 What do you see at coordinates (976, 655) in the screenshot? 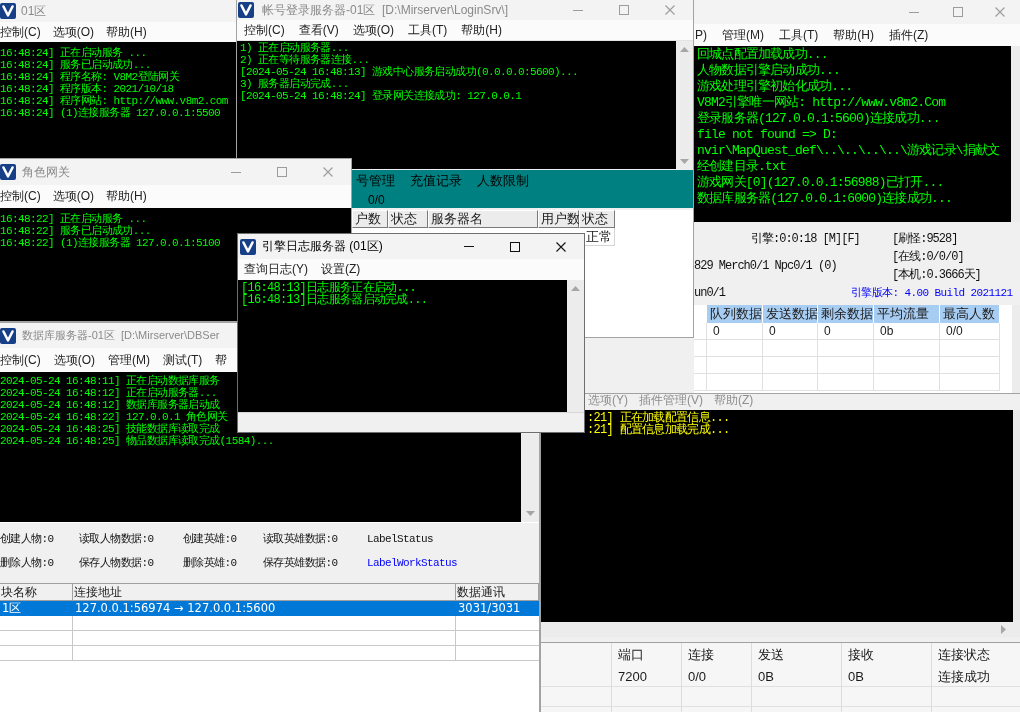
I see `column-header: 连接状态` at bounding box center [976, 655].